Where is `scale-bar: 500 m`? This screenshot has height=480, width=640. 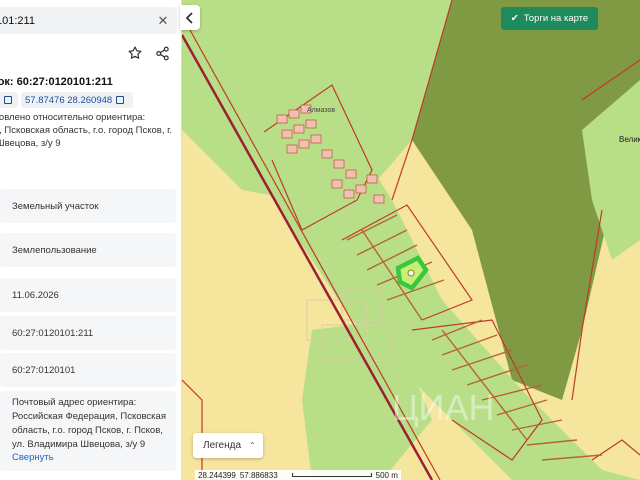 scale-bar: 500 m is located at coordinates (344, 475).